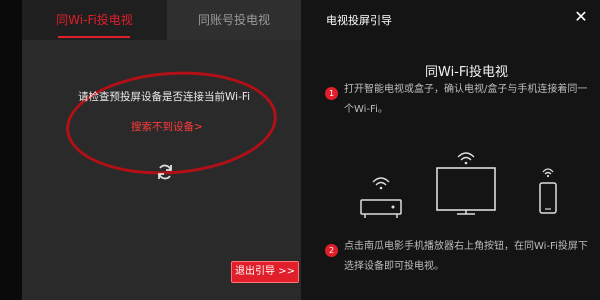 Image resolution: width=600 pixels, height=300 pixels. I want to click on tab-same-account-label: 同账号投电视, so click(233, 20).